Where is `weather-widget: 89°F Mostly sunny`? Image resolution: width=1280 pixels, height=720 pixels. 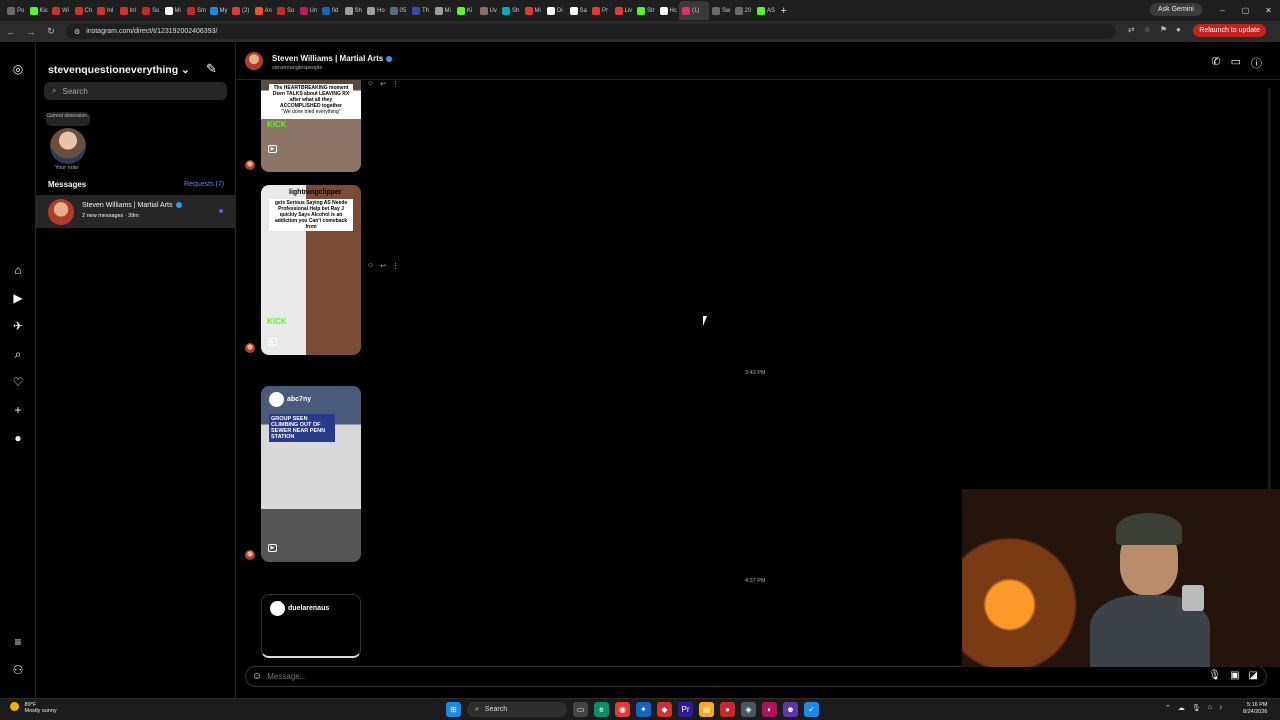 weather-widget: 89°F Mostly sunny is located at coordinates (33, 708).